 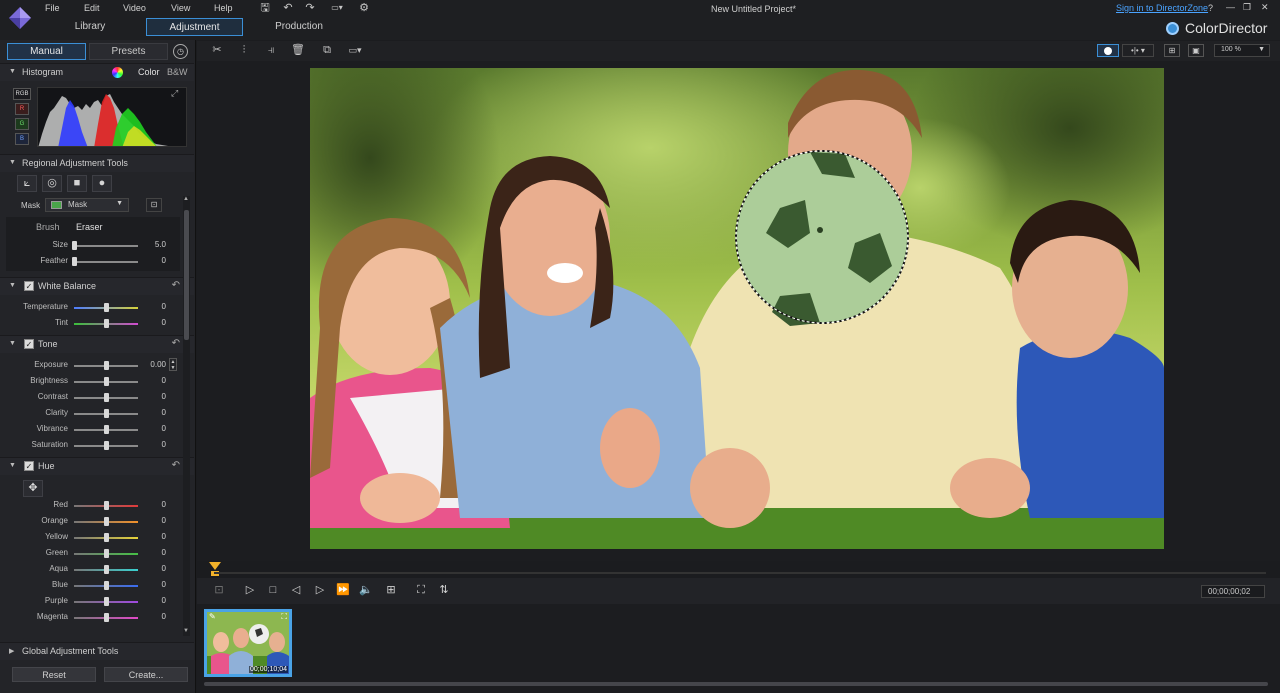 I want to click on save-icon: 🖫, so click(x=265, y=8).